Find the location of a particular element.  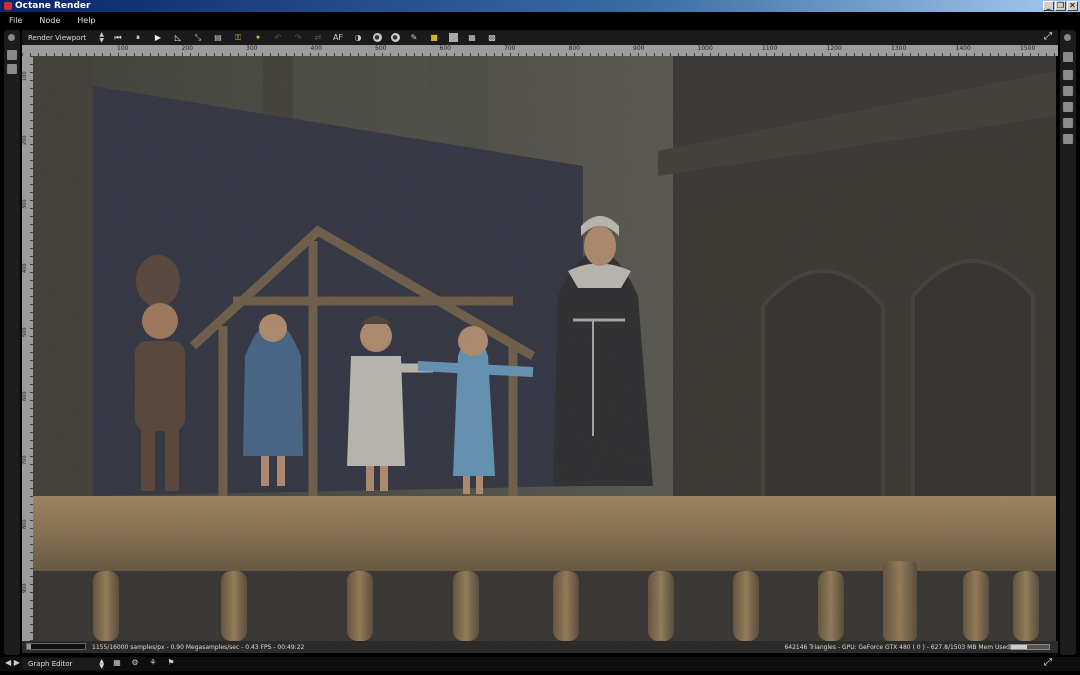

panel-view-icon is located at coordinates (12, 69).